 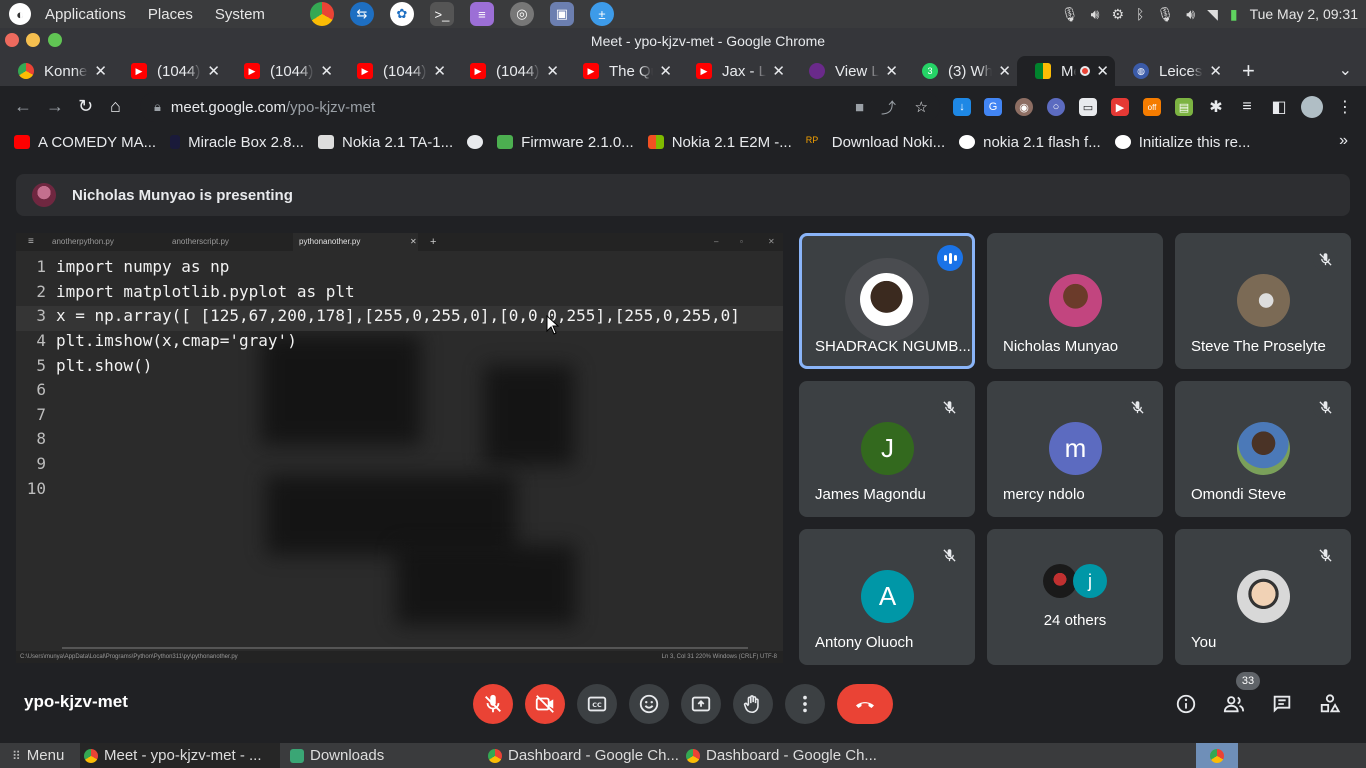 What do you see at coordinates (1120, 107) in the screenshot?
I see `extension-video-icon: ▶` at bounding box center [1120, 107].